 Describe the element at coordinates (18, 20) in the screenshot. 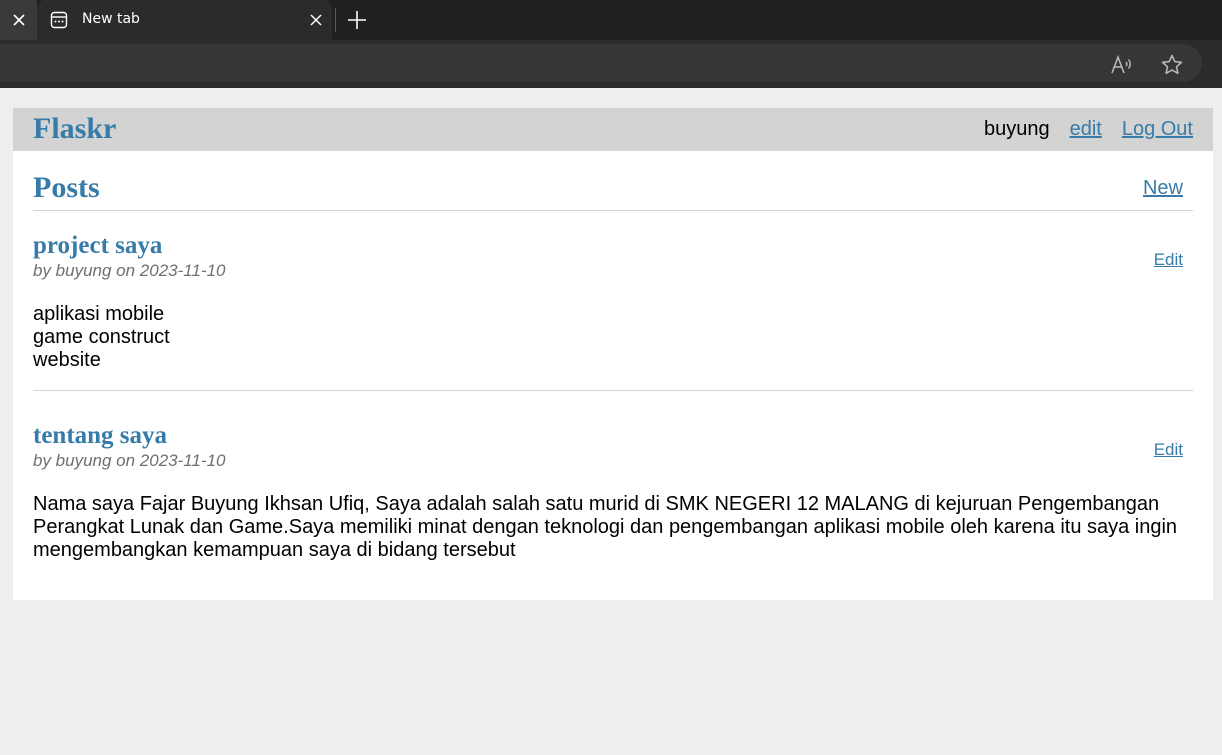

I see `close-tab-icon` at that location.